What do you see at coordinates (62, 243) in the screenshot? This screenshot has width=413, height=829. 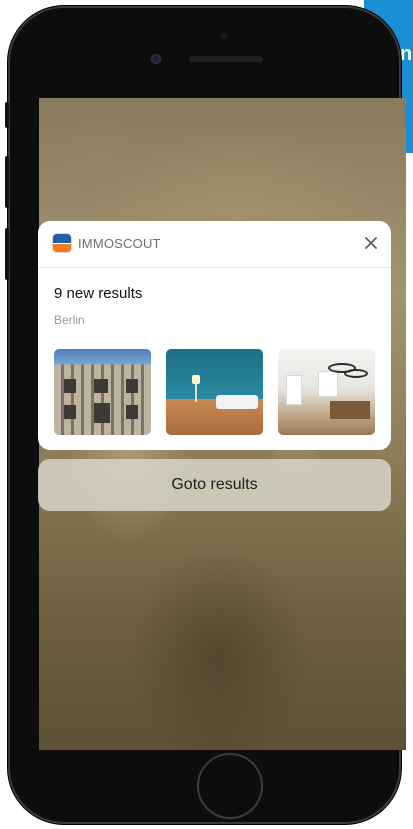 I see `immoscout-app-icon` at bounding box center [62, 243].